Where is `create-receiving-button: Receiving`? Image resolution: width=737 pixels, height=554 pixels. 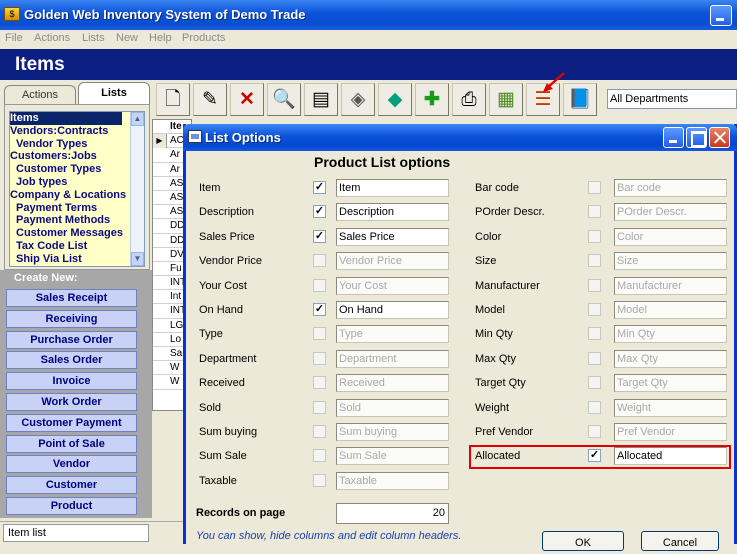
create-receiving-button: Receiving is located at coordinates (71, 318).